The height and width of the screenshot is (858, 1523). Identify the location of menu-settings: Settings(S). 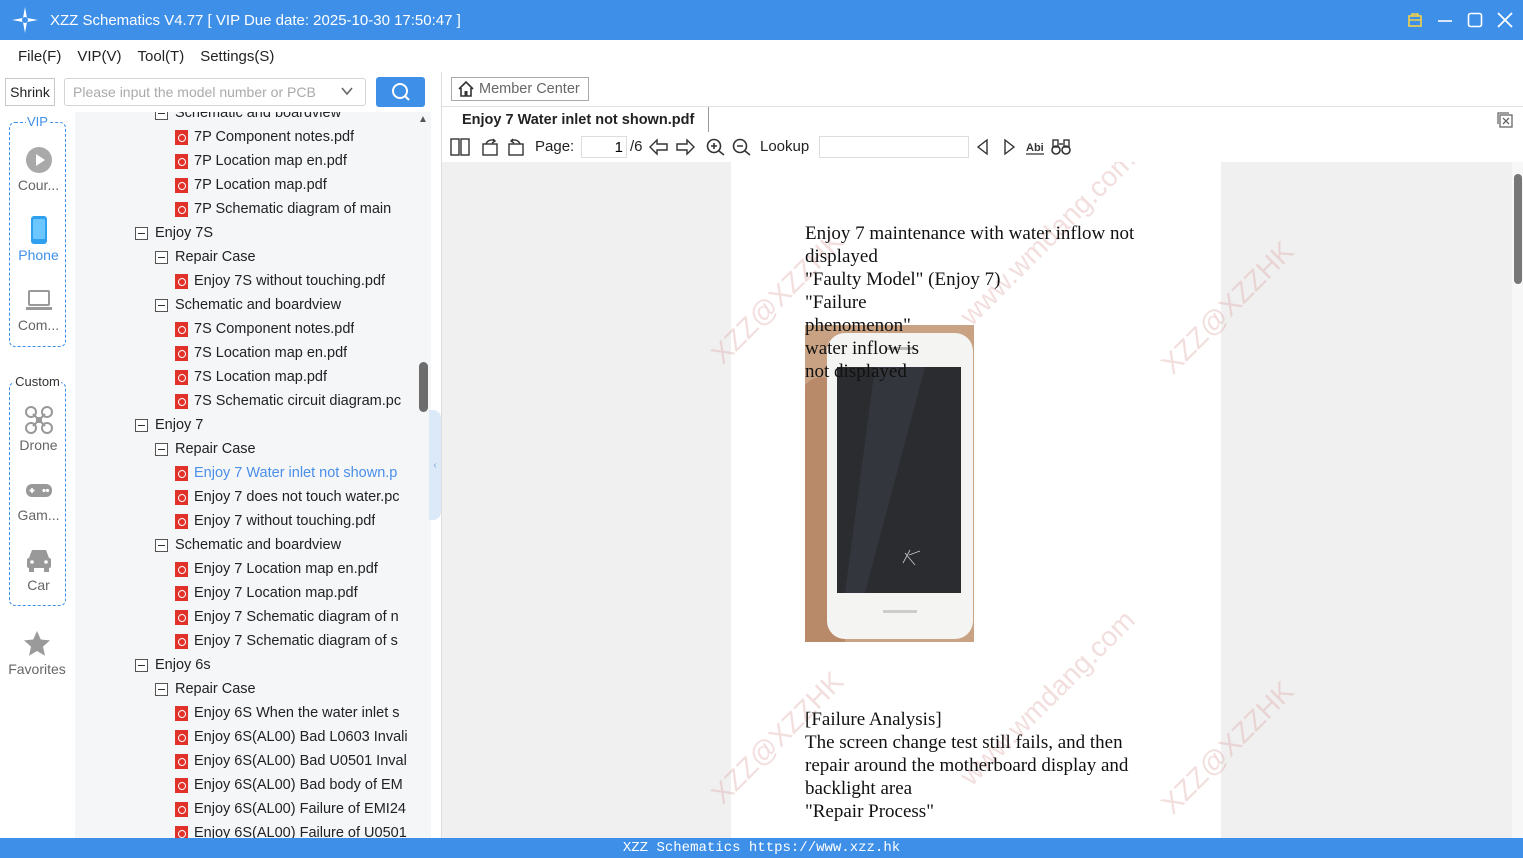
(237, 56).